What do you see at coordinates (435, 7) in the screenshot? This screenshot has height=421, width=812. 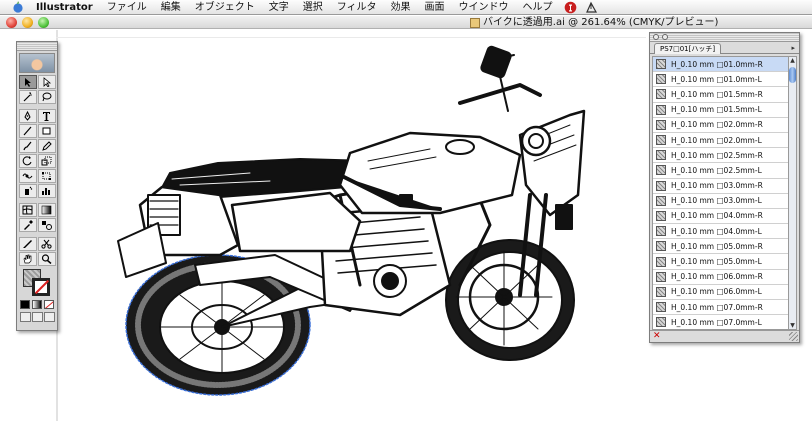 I see `menu-view: 画面` at bounding box center [435, 7].